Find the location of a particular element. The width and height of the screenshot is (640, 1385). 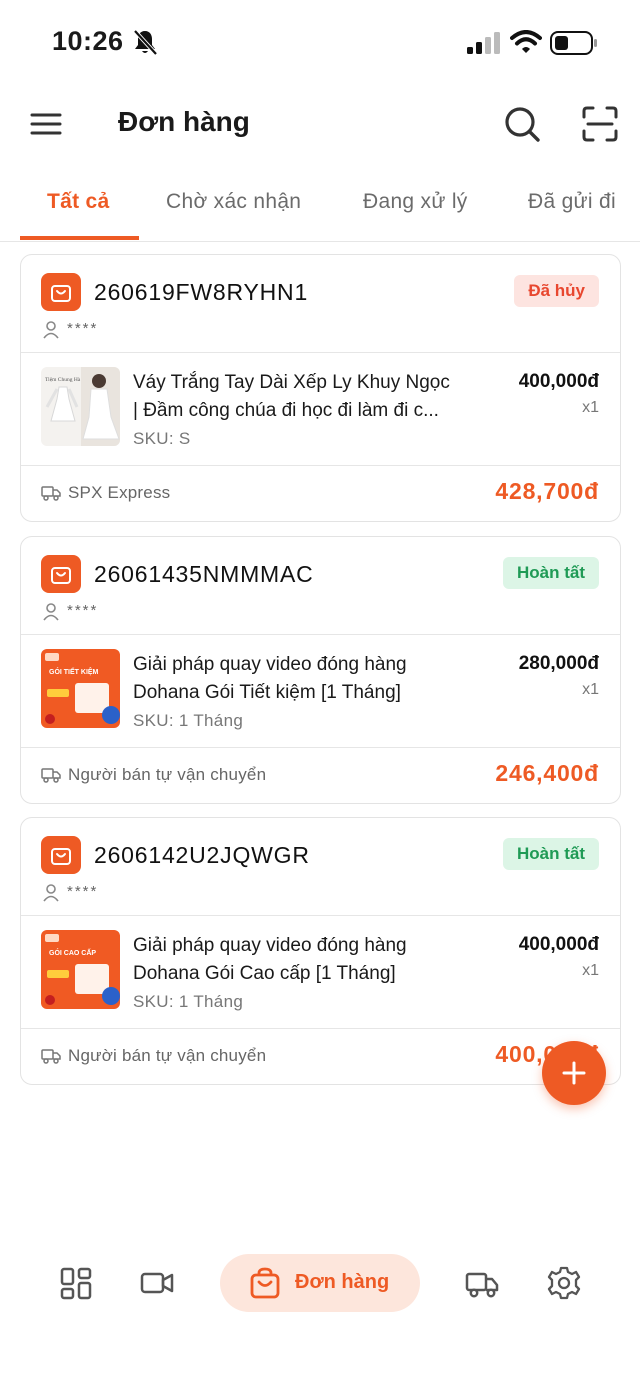

product-thumbnail: GÓI CAO CẤP is located at coordinates (80, 969).